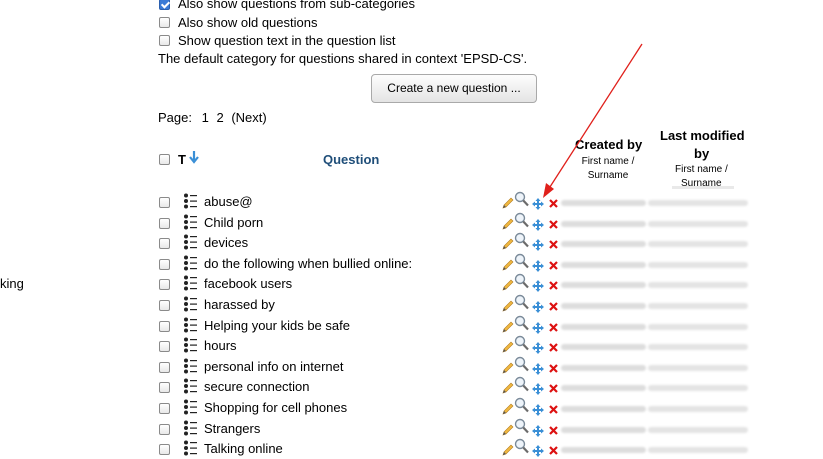 This screenshot has height=459, width=823. I want to click on question-name: Strangers, so click(232, 428).